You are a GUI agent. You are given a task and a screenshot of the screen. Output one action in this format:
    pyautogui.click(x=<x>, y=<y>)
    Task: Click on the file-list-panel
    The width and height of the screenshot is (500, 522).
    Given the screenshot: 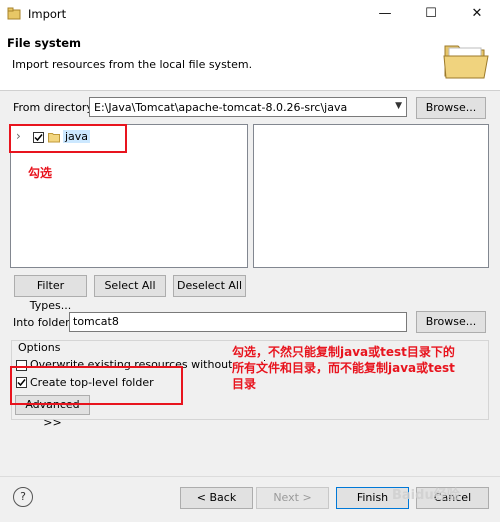 What is the action you would take?
    pyautogui.click(x=371, y=196)
    